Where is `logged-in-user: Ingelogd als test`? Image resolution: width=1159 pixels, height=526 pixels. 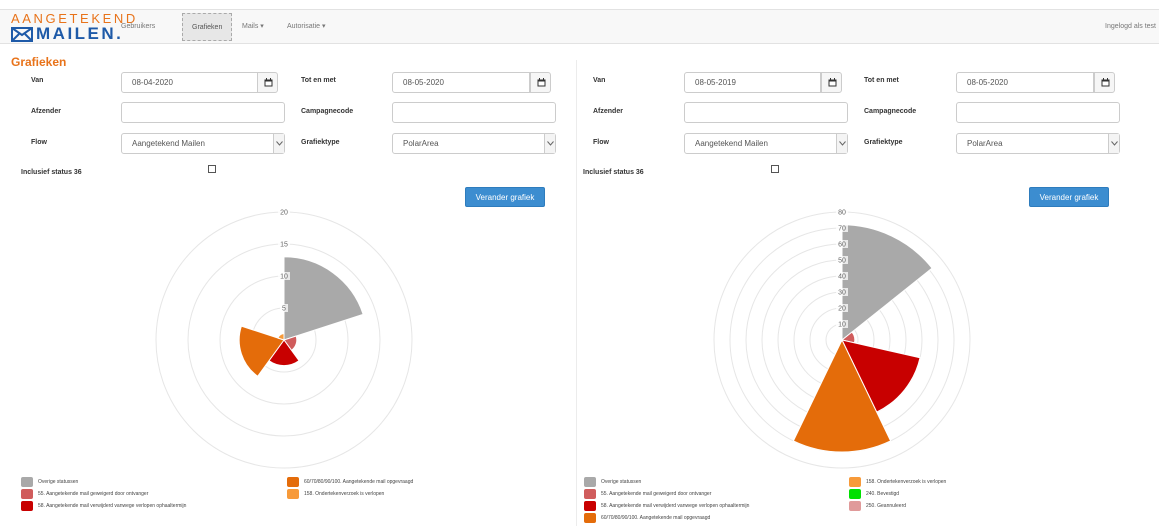 logged-in-user: Ingelogd als test is located at coordinates (1130, 27).